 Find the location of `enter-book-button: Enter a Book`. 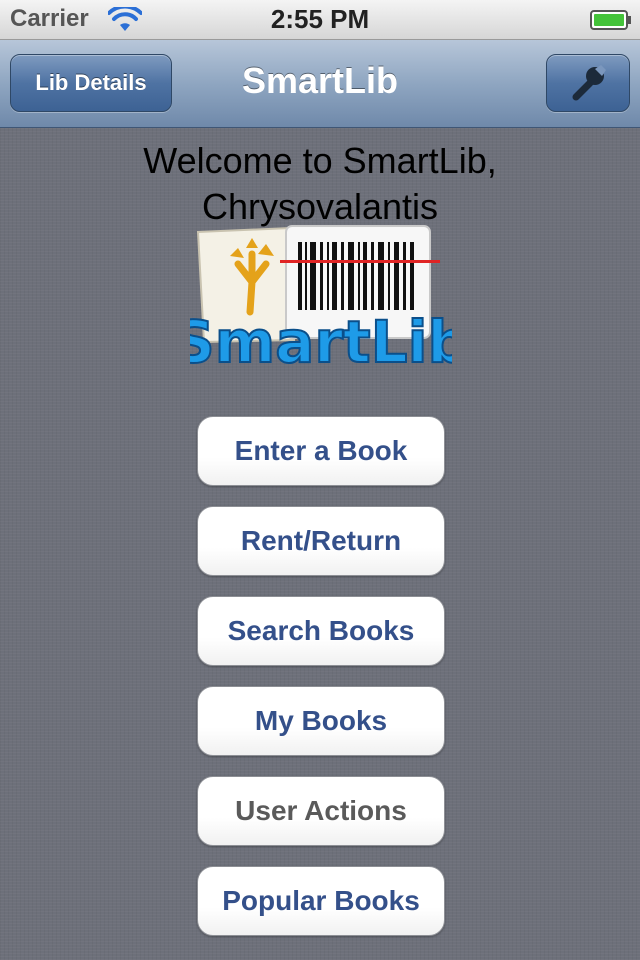

enter-book-button: Enter a Book is located at coordinates (321, 451).